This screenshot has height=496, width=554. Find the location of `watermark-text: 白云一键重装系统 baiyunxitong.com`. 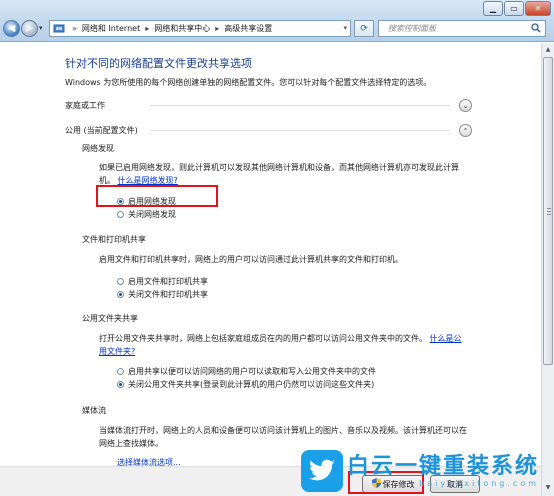

watermark-text: 白云一键重装系统 baiyunxitong.com is located at coordinates (443, 470).